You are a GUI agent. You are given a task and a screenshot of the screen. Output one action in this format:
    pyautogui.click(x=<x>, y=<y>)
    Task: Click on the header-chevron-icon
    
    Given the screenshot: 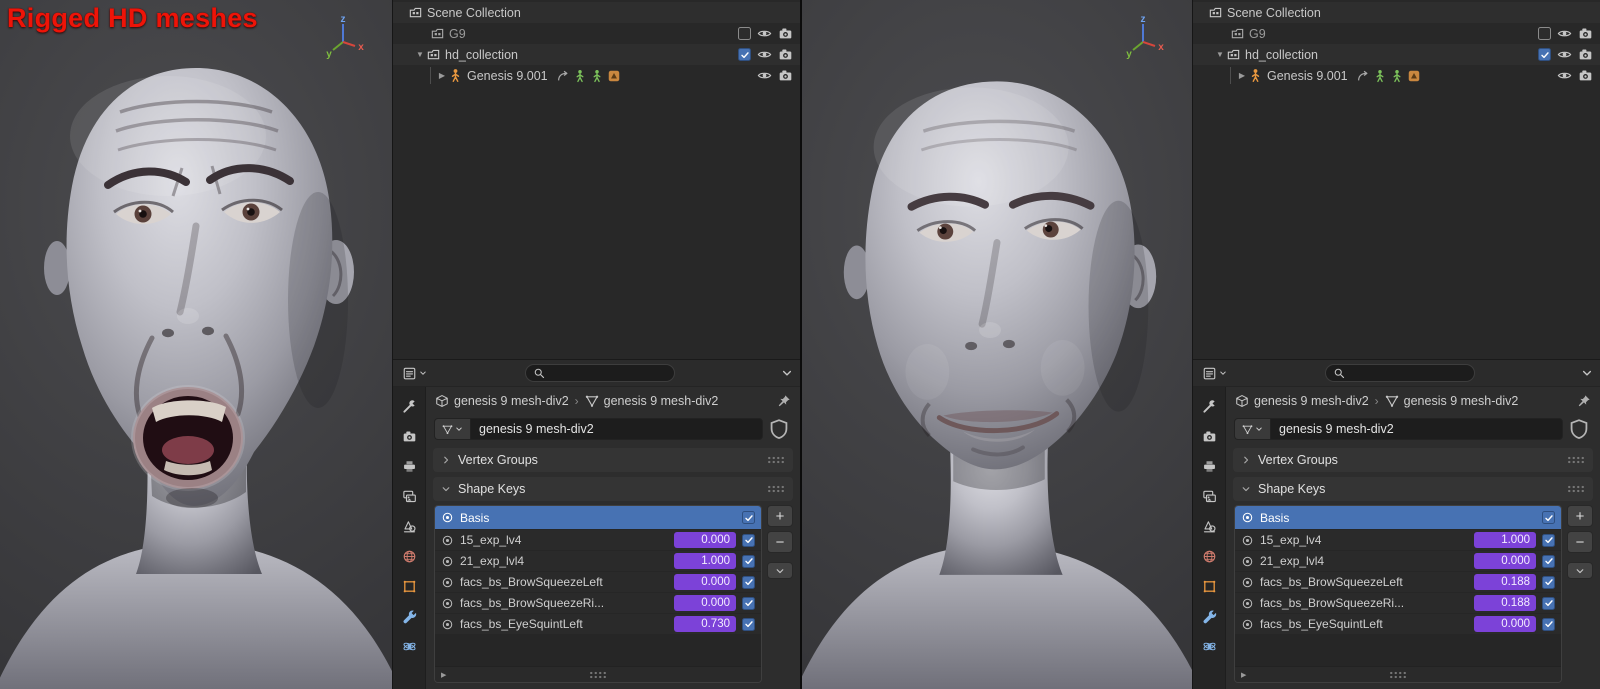 What is the action you would take?
    pyautogui.click(x=1587, y=373)
    